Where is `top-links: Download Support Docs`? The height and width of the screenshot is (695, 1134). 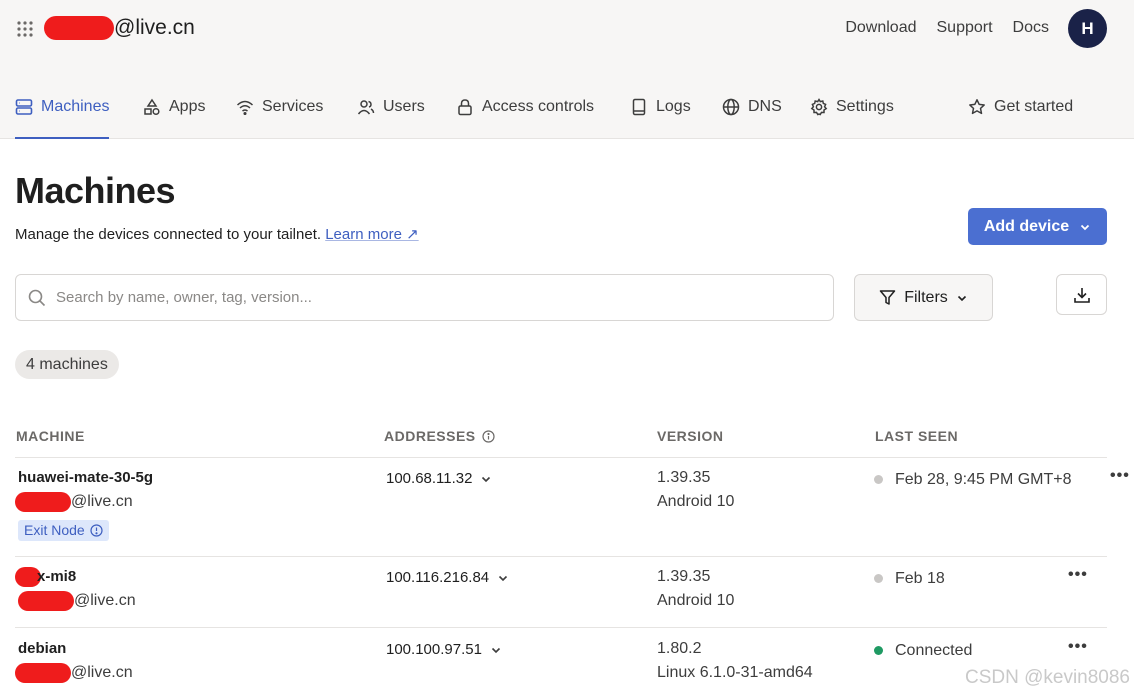 top-links: Download Support Docs is located at coordinates (947, 28).